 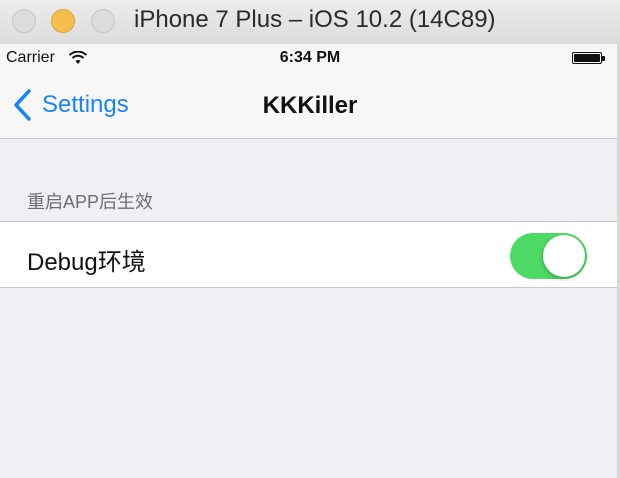 I want to click on page-title: KKKiller, so click(x=310, y=105).